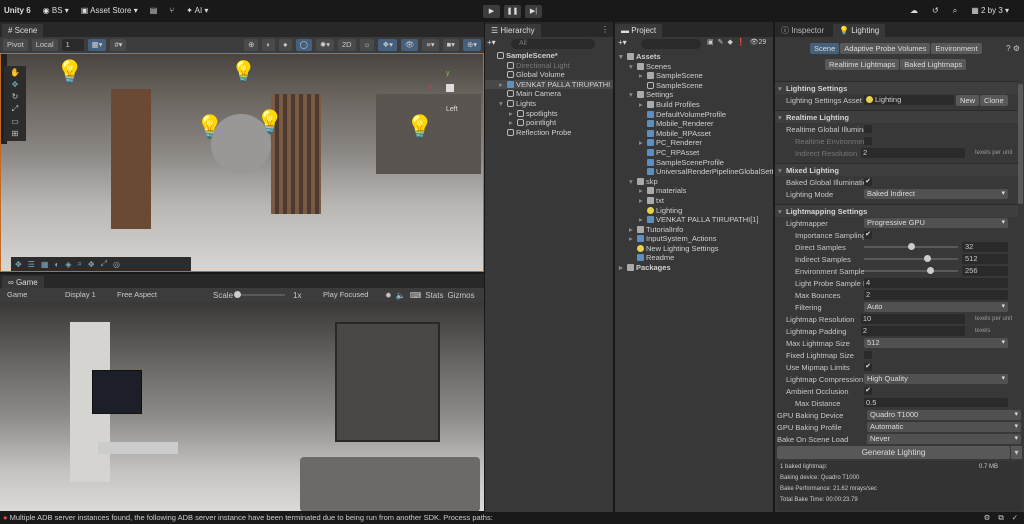  What do you see at coordinates (694, 95) in the screenshot?
I see `tree-item: ▾ Settings` at bounding box center [694, 95].